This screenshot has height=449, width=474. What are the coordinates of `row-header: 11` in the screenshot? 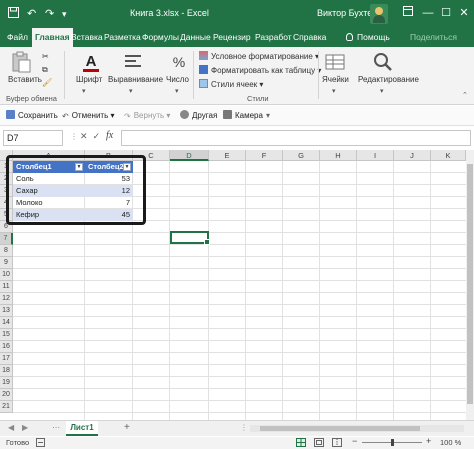 It's located at (6, 287).